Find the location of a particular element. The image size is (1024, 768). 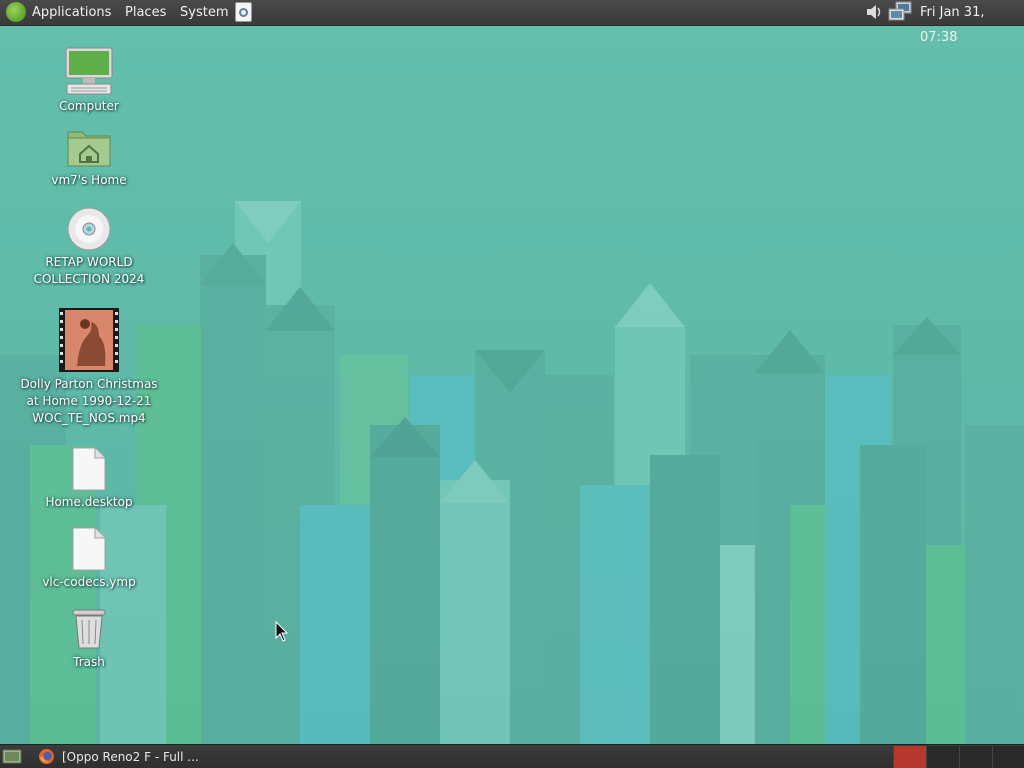

computer-icon is located at coordinates (89, 71).